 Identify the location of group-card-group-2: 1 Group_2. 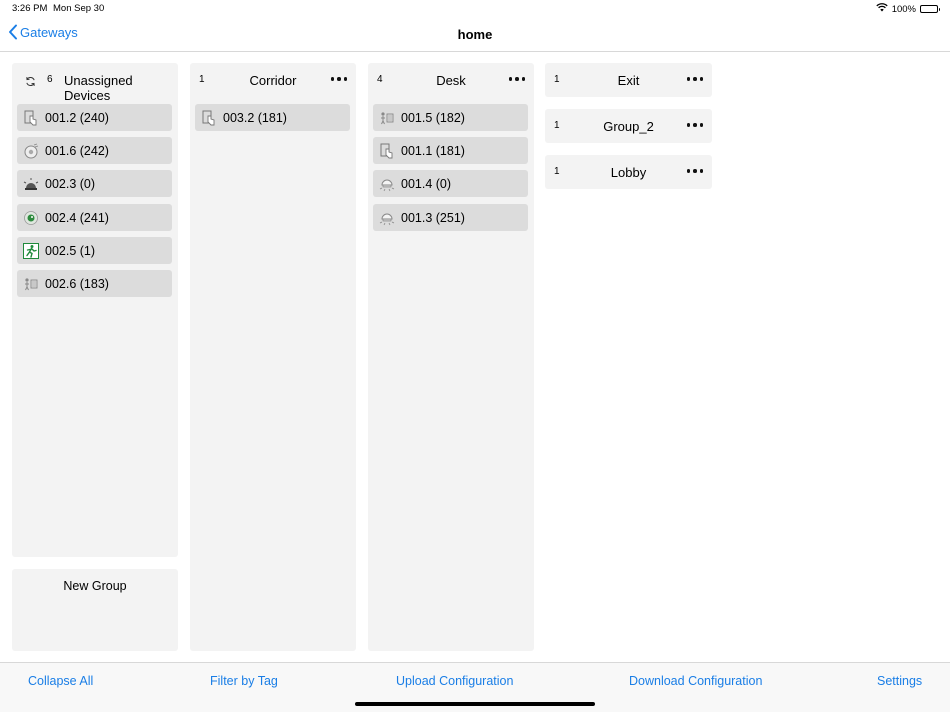
(628, 126).